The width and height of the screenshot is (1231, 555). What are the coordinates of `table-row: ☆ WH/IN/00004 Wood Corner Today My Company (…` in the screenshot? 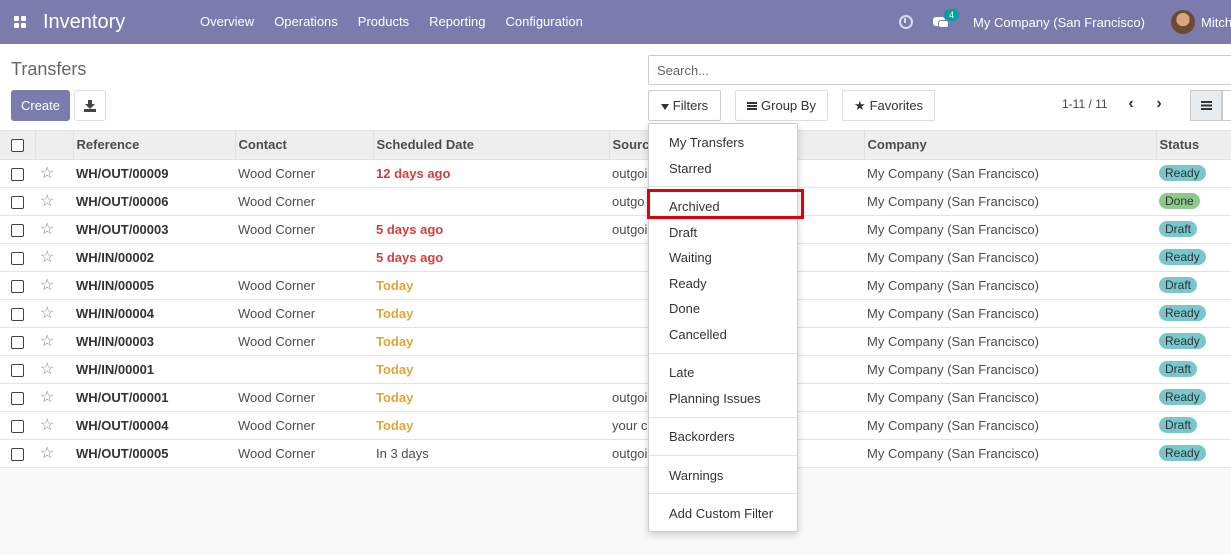 It's located at (615, 313).